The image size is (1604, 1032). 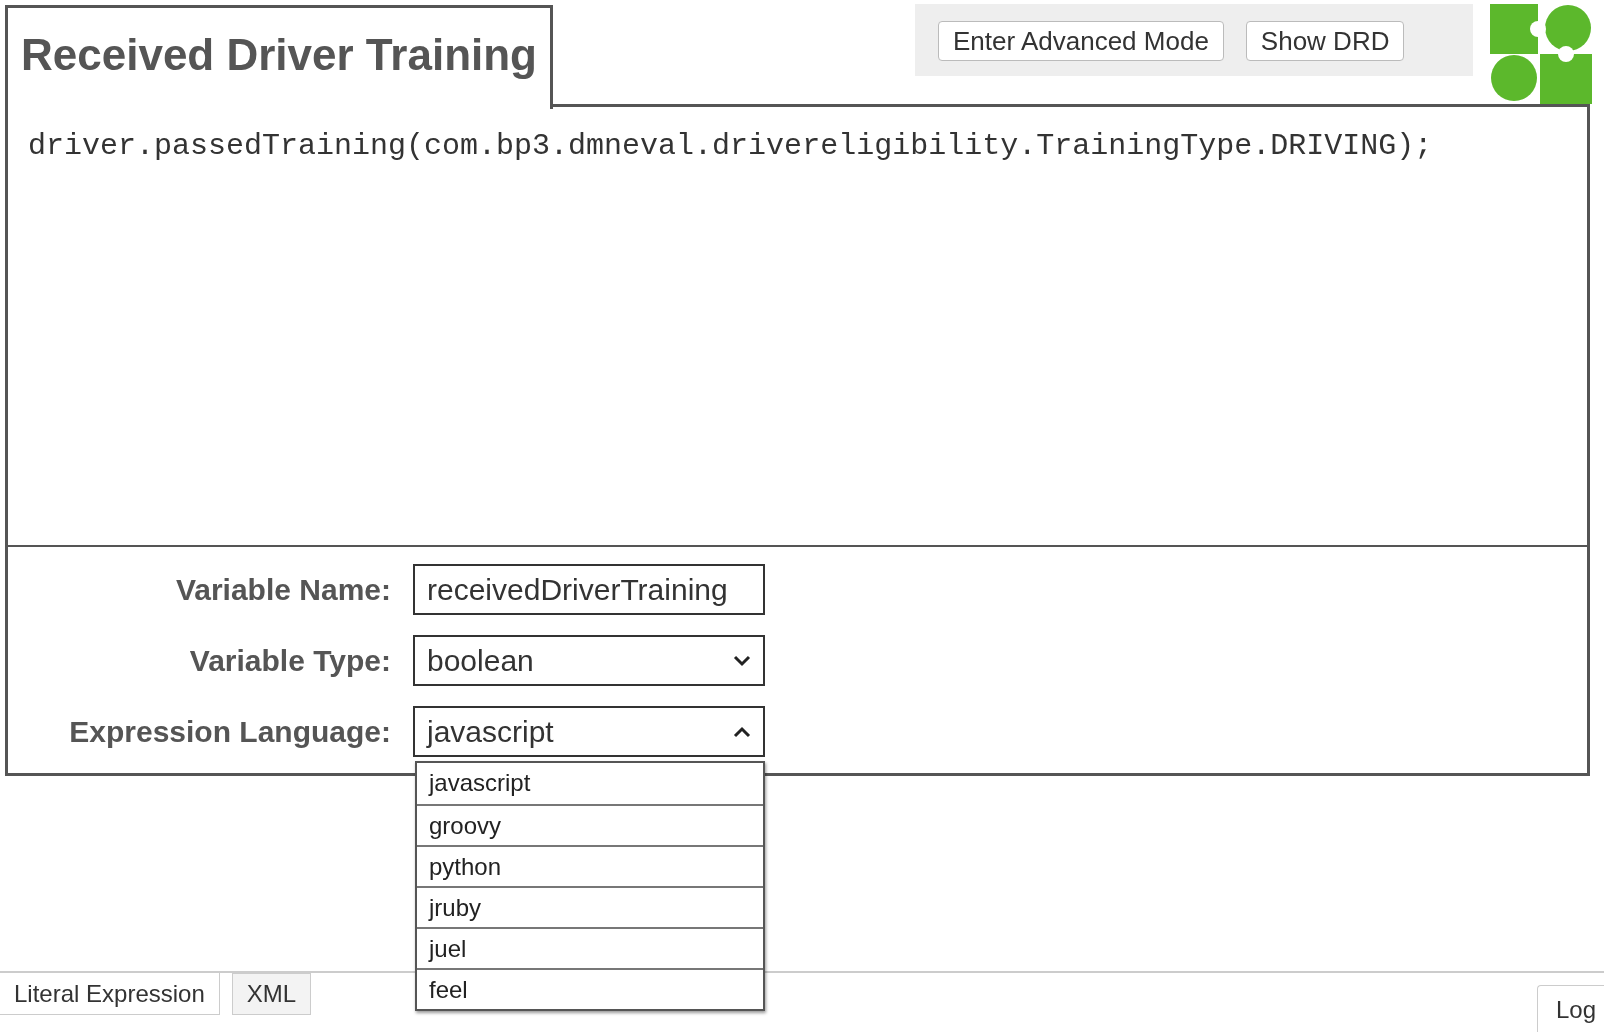 What do you see at coordinates (590, 865) in the screenshot?
I see `dropdown-option: python` at bounding box center [590, 865].